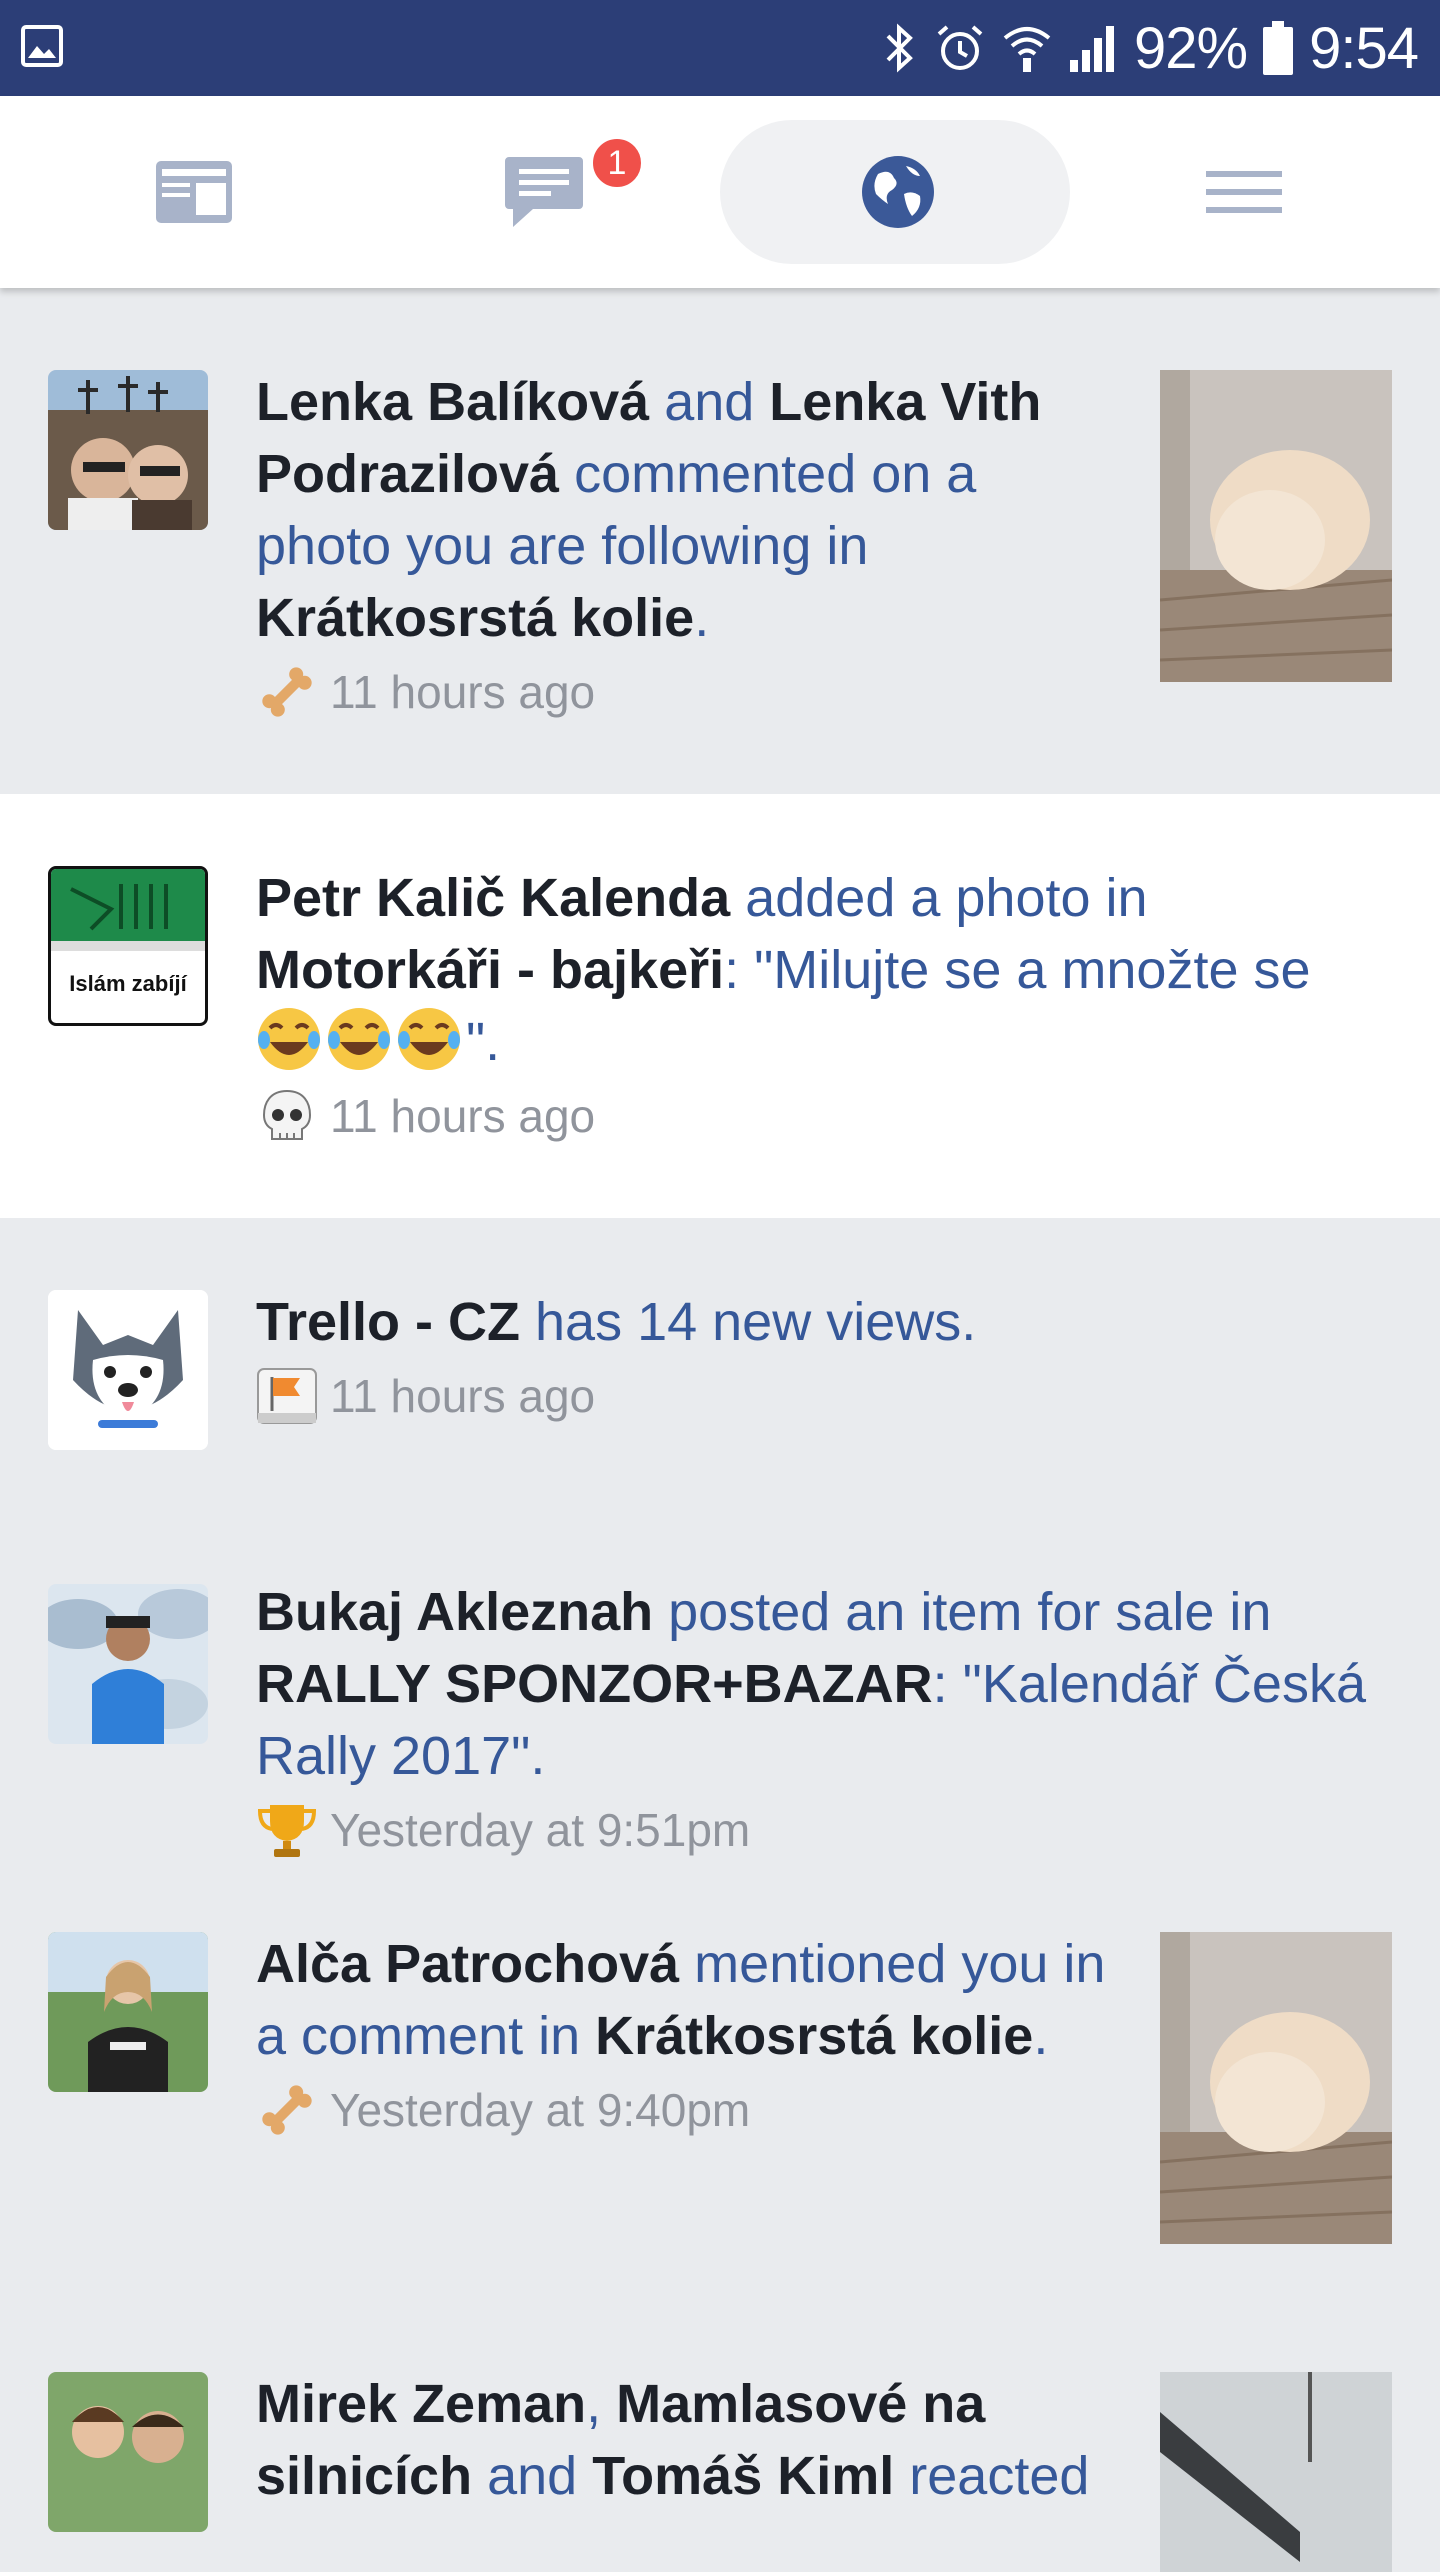  Describe the element at coordinates (467, 1964) in the screenshot. I see `actor-name: Alča Patrochová` at that location.